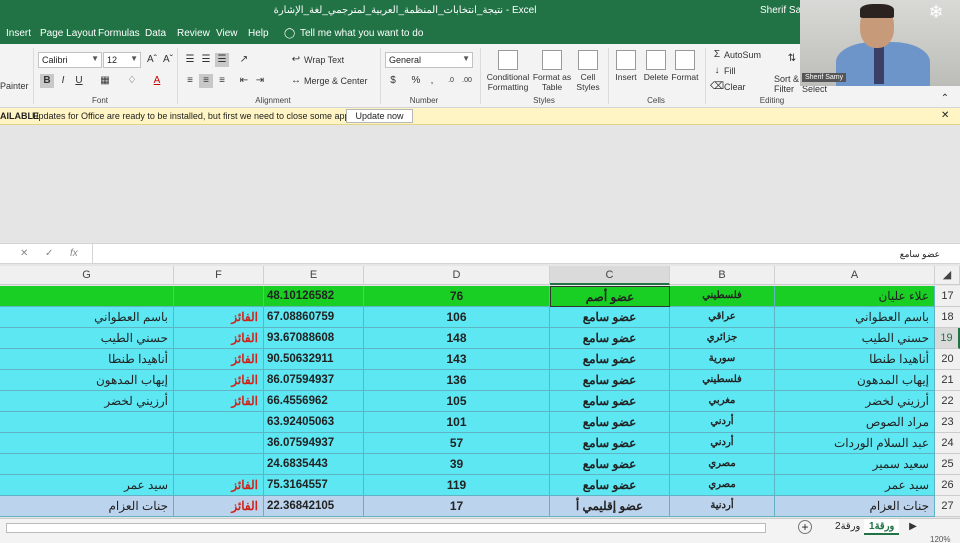 The height and width of the screenshot is (543, 960). Describe the element at coordinates (626, 66) in the screenshot. I see `insert-cells-button: Insert` at that location.